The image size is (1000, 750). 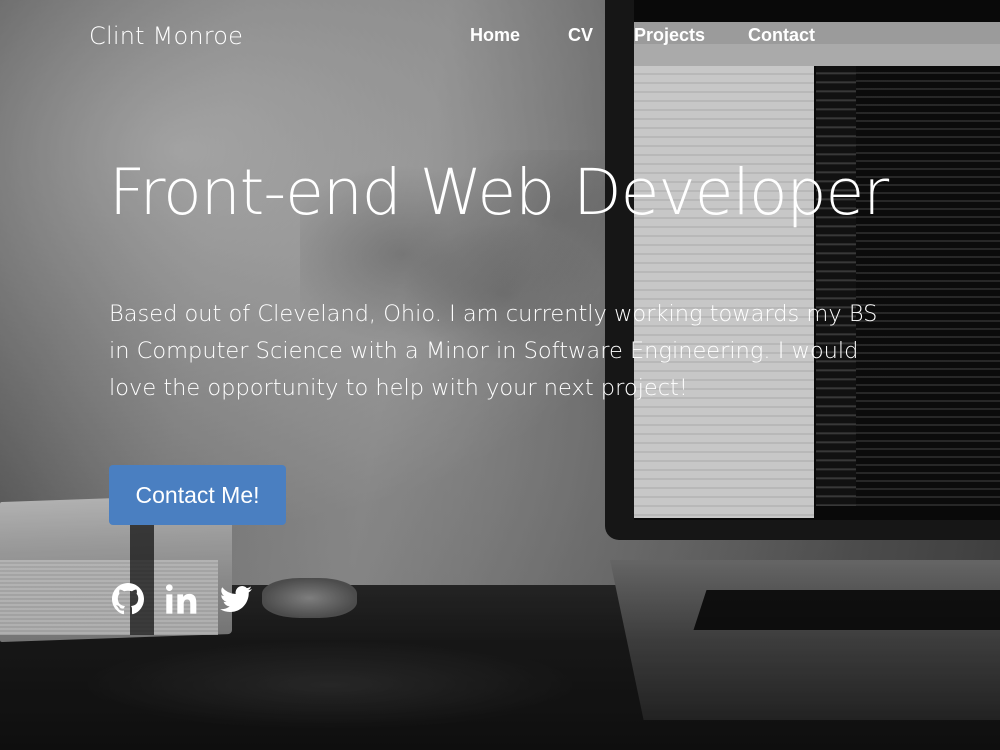 What do you see at coordinates (495, 35) in the screenshot?
I see `nav-home-link: Home` at bounding box center [495, 35].